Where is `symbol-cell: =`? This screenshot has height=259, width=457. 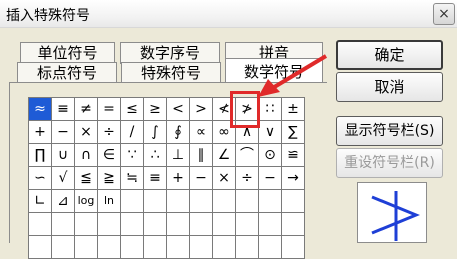 symbol-cell: = is located at coordinates (109, 109).